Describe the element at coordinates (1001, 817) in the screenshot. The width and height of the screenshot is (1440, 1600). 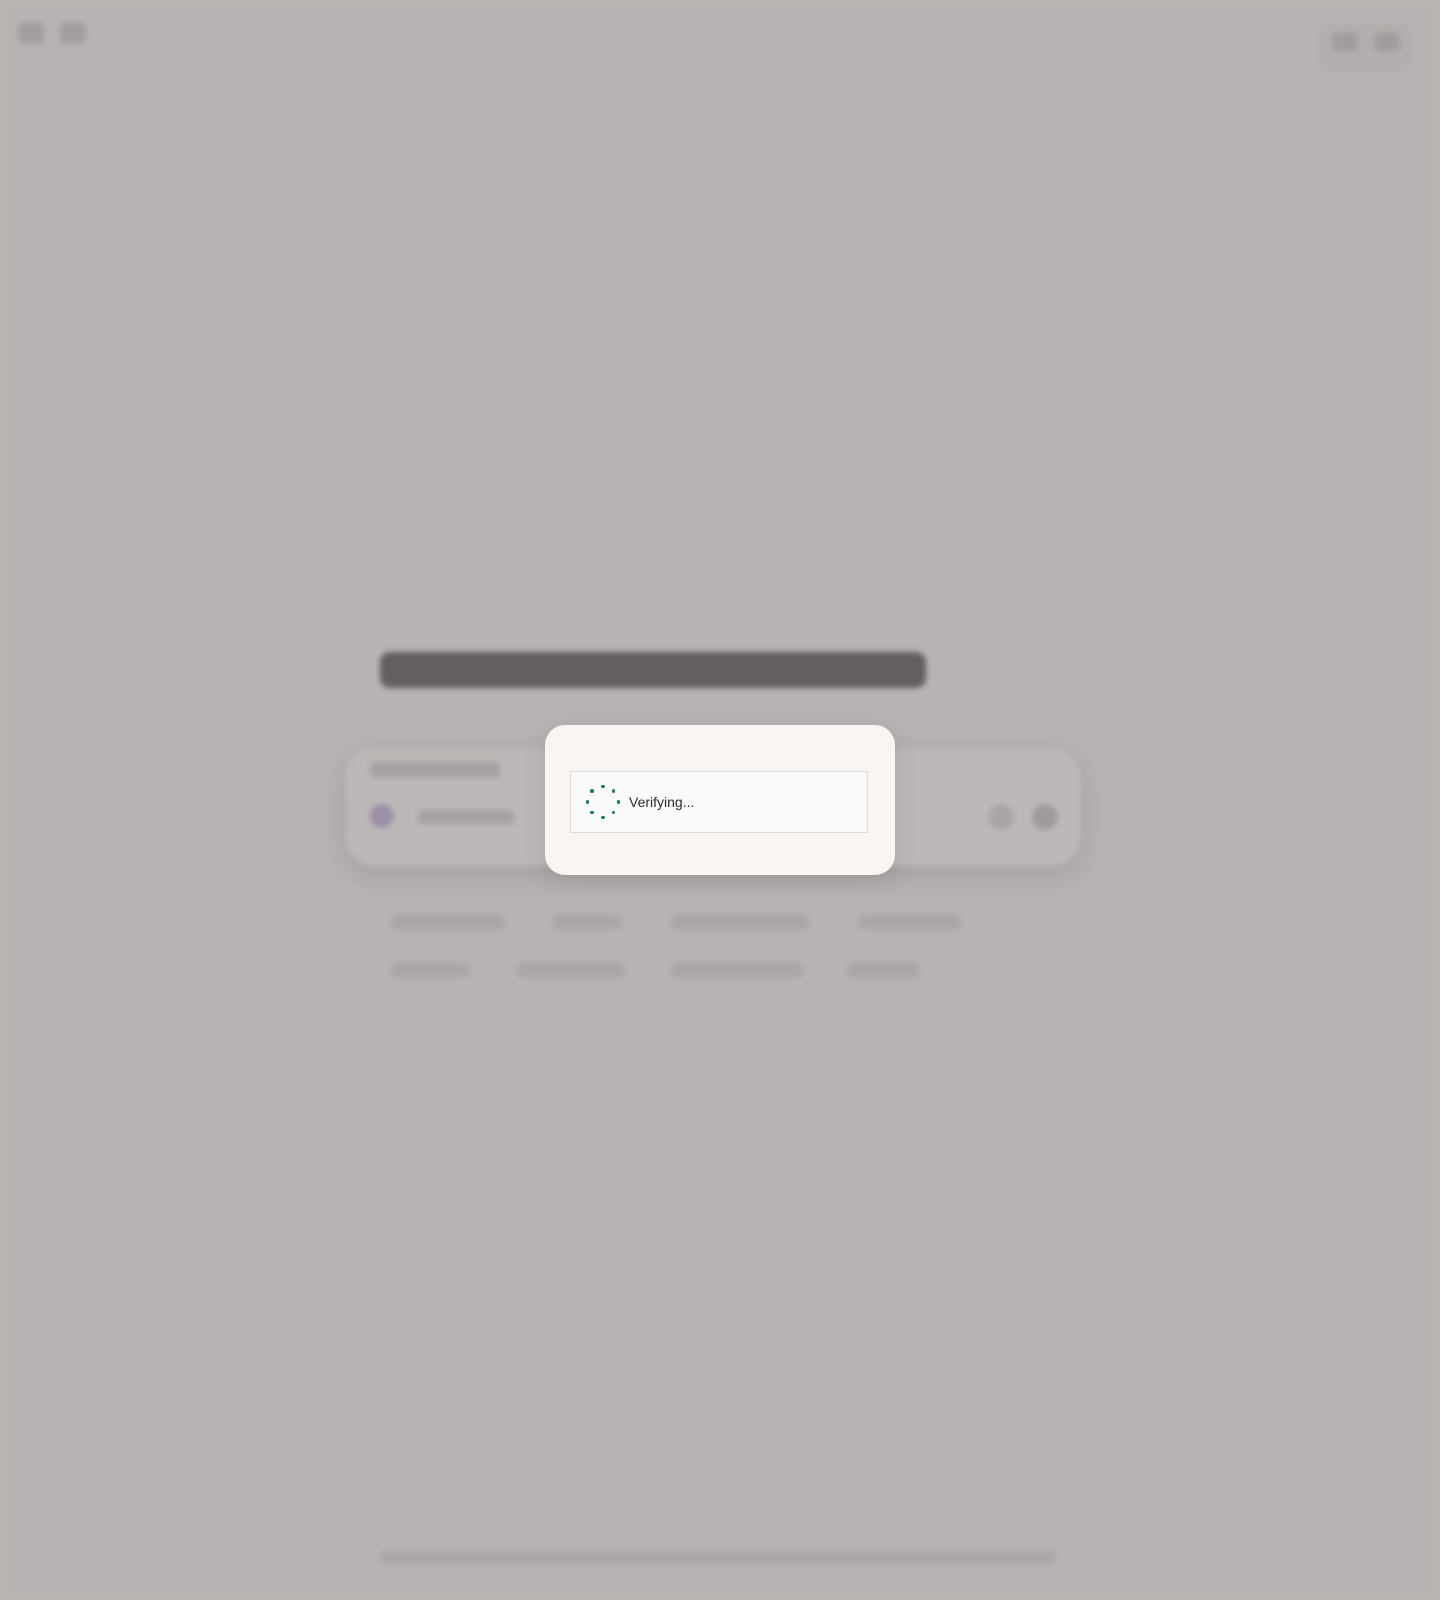
I see `microphone-icon` at that location.